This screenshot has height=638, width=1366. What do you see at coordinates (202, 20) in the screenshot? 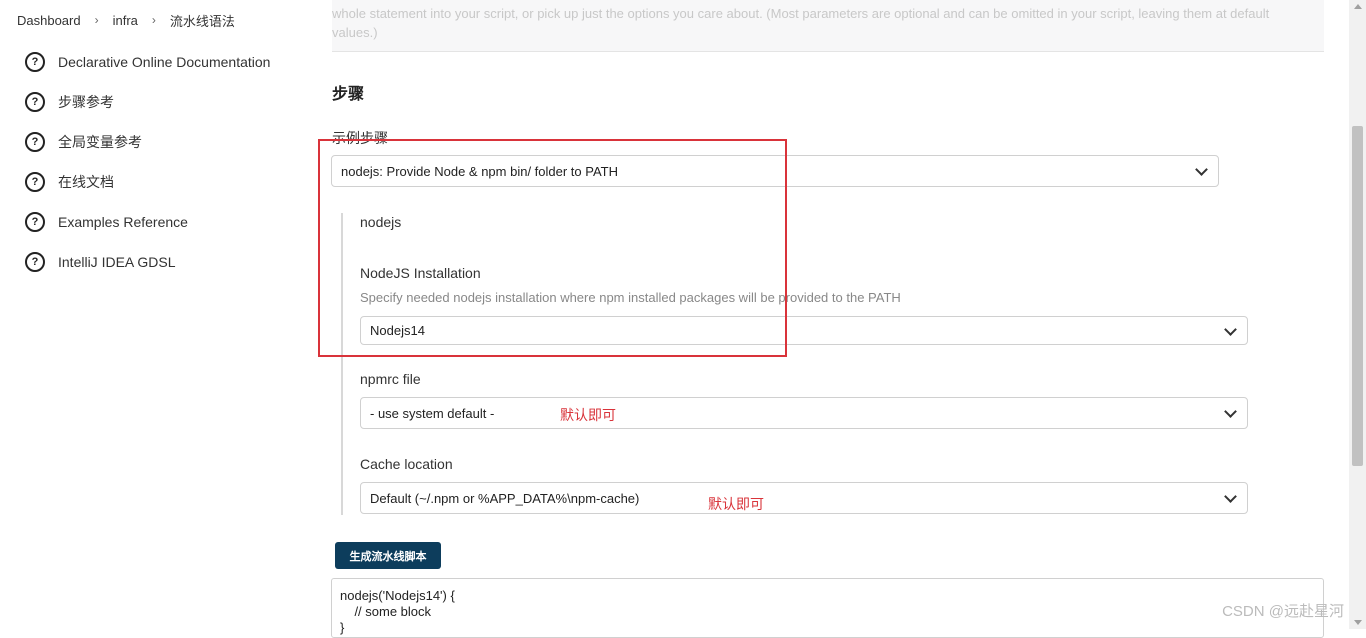
I see `breadcrumb-pipeline-syntax: 流水线语法` at bounding box center [202, 20].